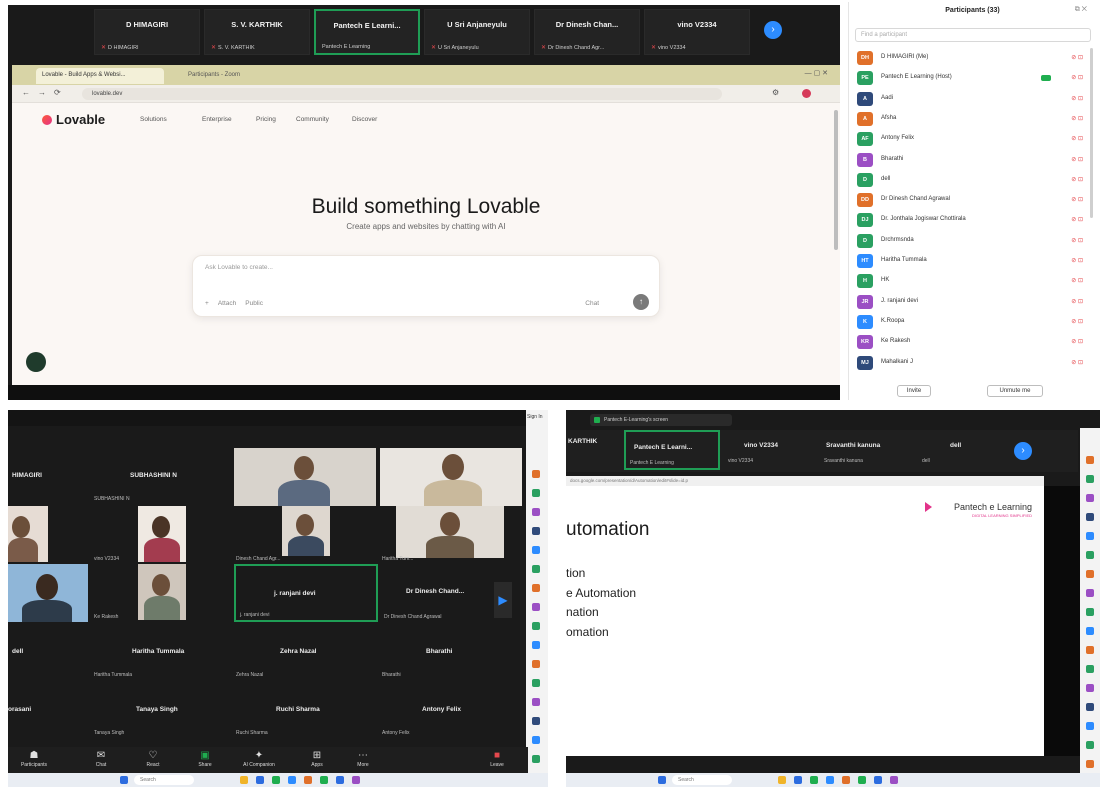 This screenshot has height=799, width=1100. I want to click on share-button: ▣ Share, so click(205, 759).